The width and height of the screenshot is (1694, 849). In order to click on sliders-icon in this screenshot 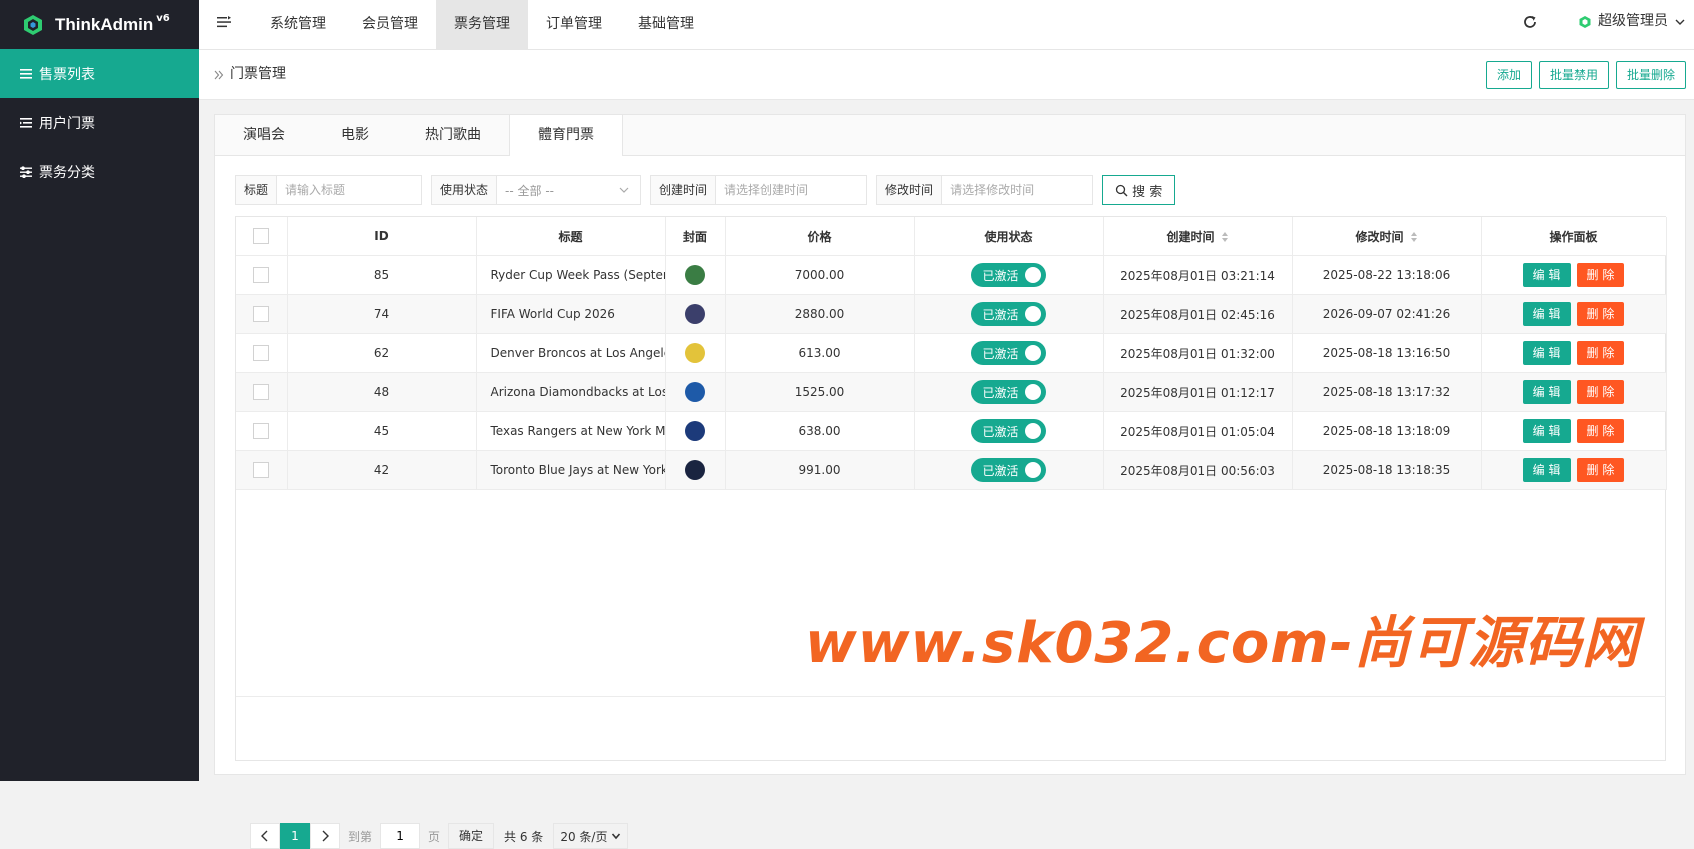, I will do `click(26, 171)`.